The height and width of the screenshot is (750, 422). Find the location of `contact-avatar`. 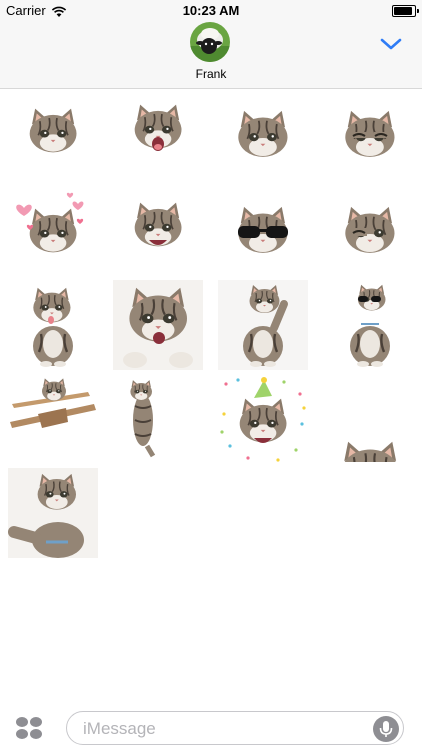

contact-avatar is located at coordinates (210, 42).